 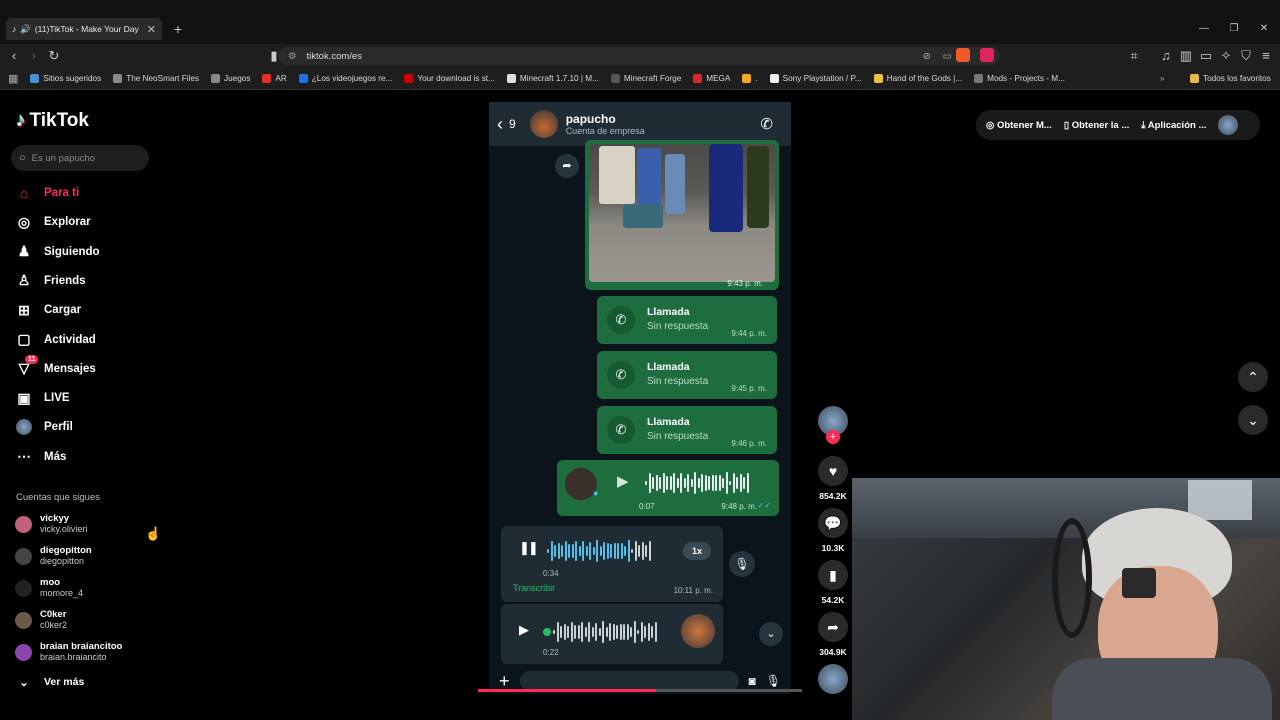 What do you see at coordinates (1230, 78) in the screenshot?
I see `all-favorites-folder: Todos los favoritos` at bounding box center [1230, 78].